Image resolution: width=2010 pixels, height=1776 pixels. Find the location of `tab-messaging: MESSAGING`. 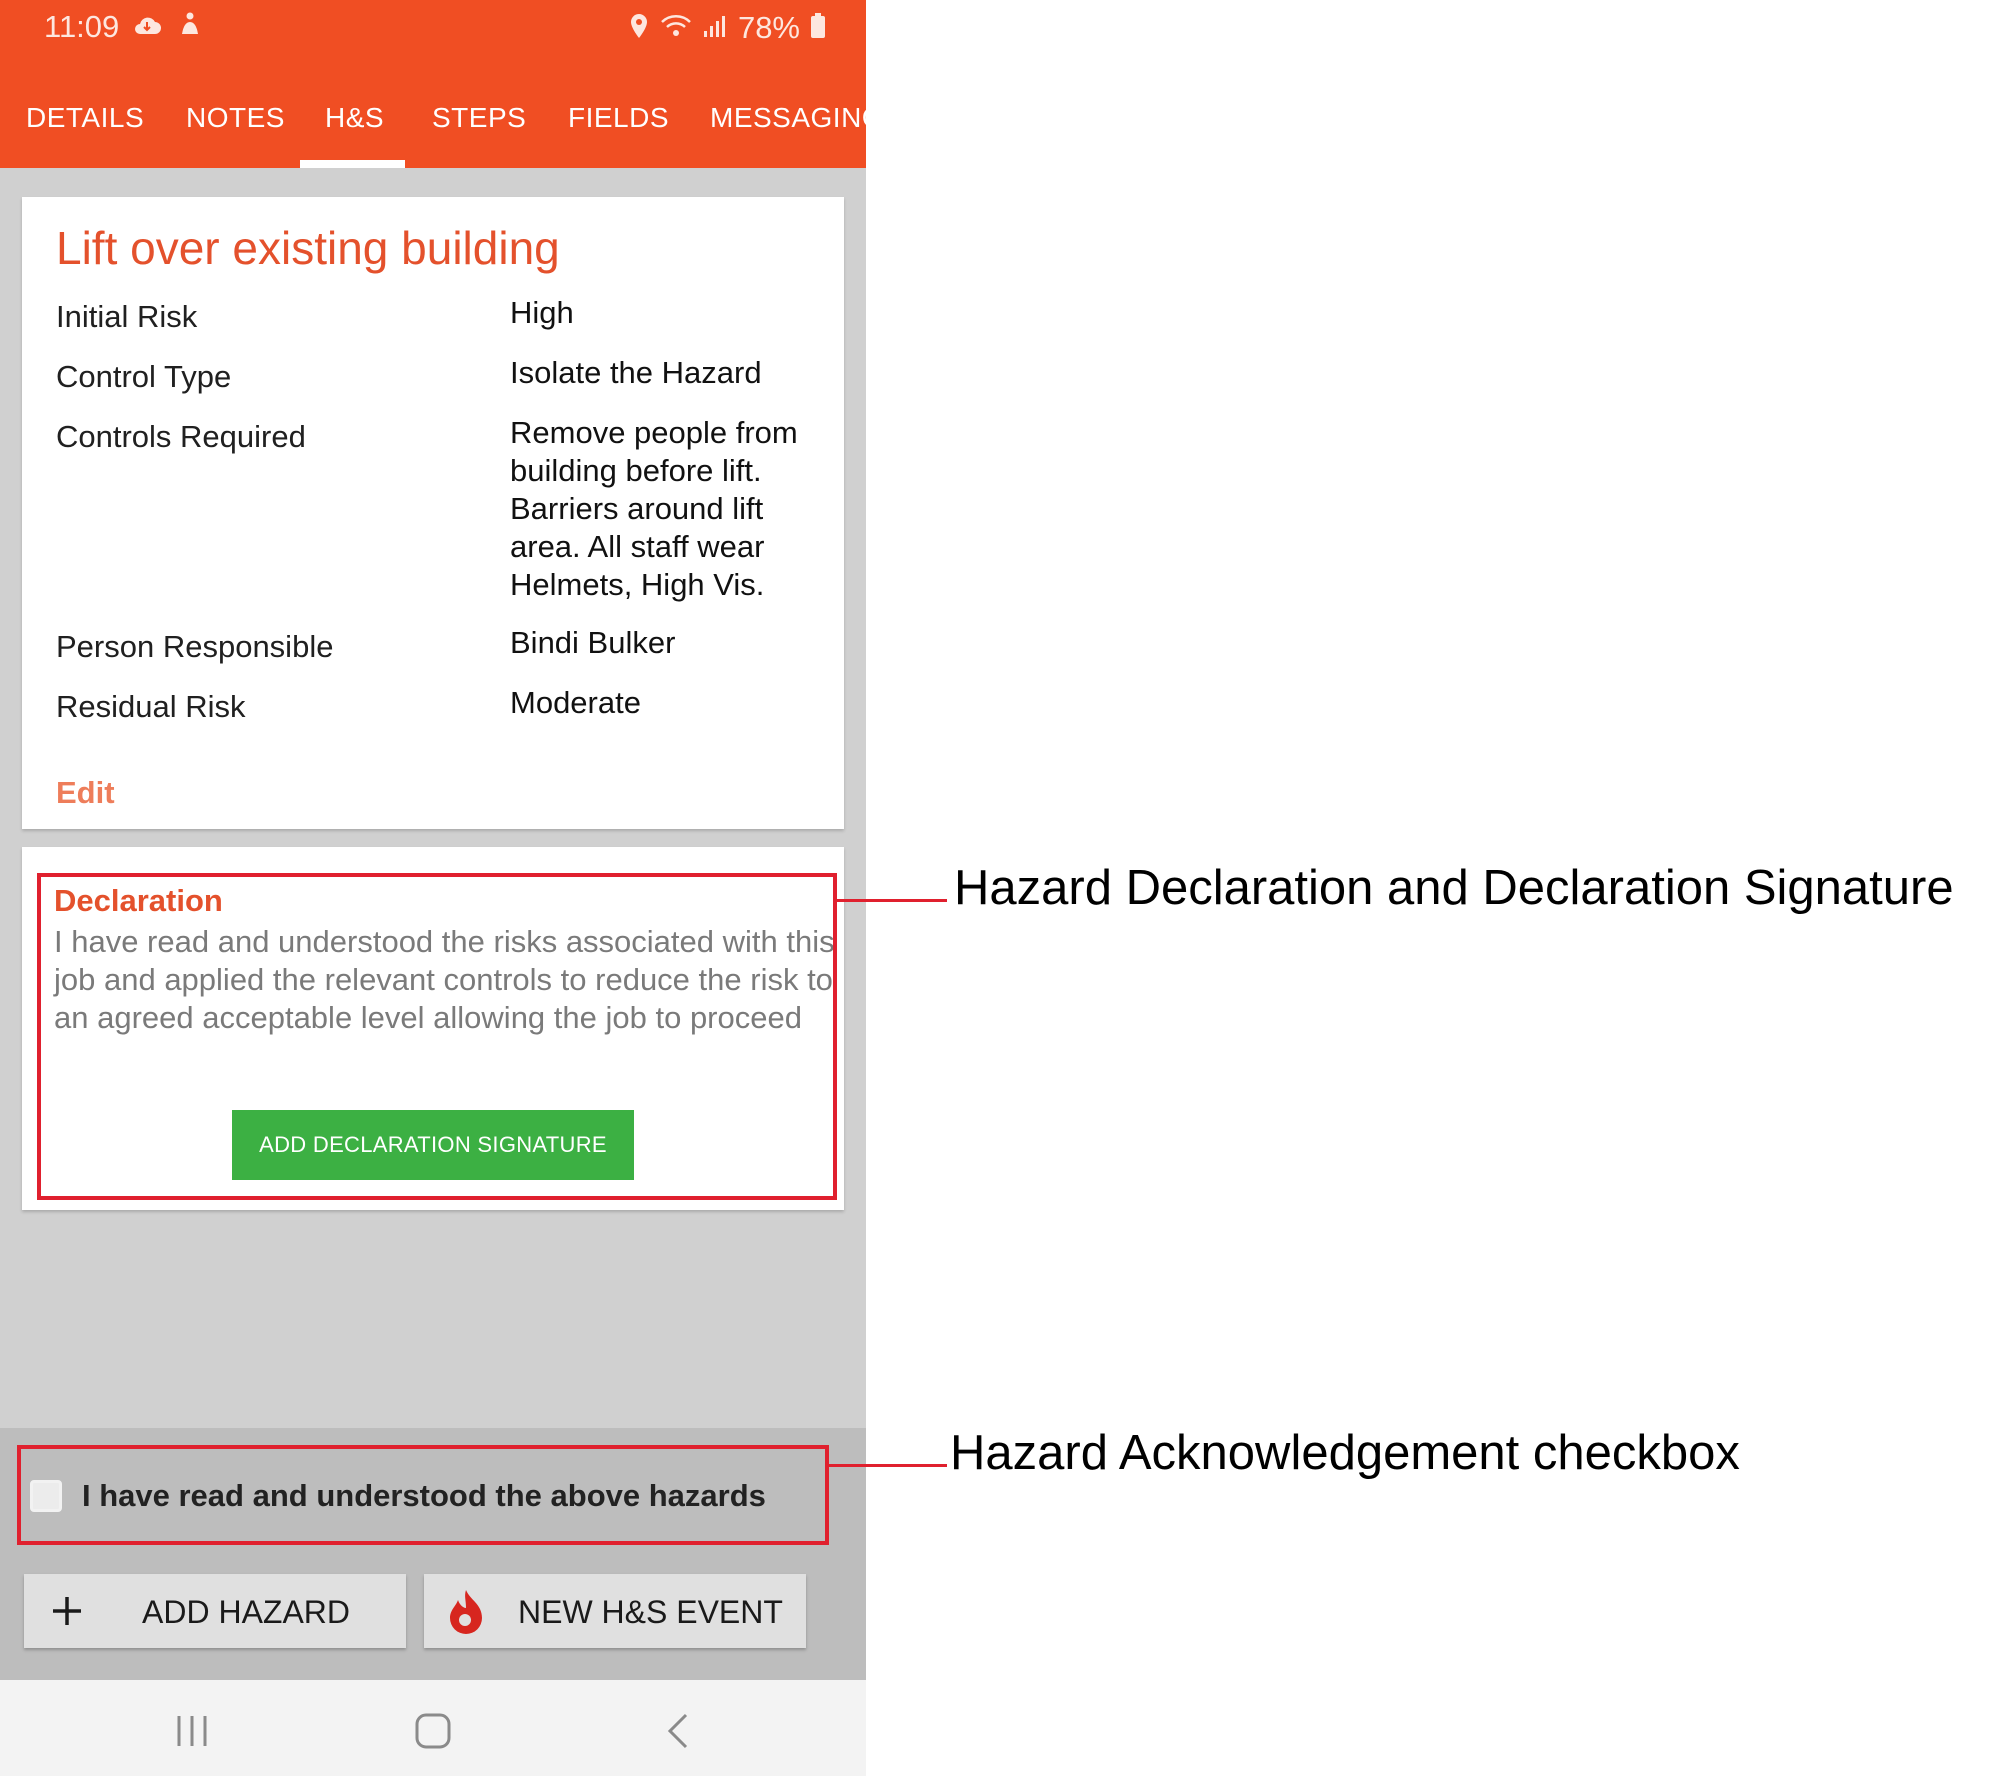

tab-messaging: MESSAGING is located at coordinates (788, 112).